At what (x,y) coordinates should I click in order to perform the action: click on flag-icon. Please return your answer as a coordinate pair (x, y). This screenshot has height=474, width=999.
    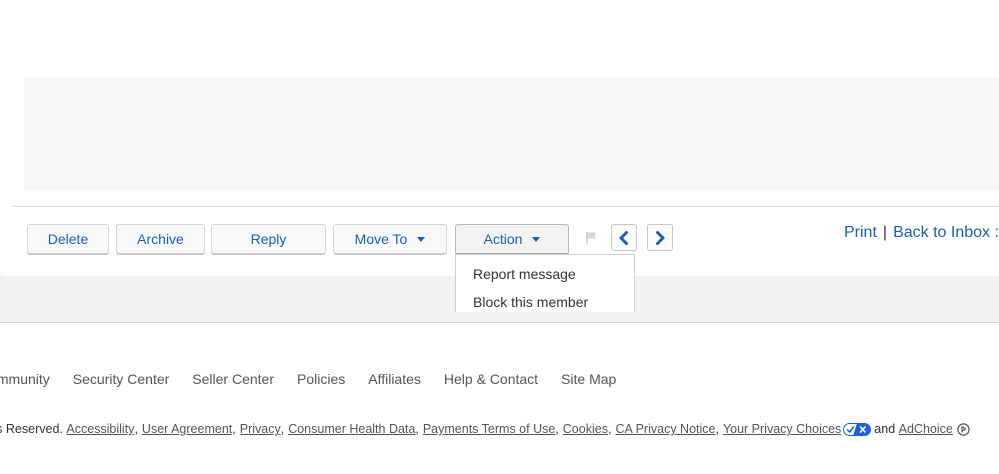
    Looking at the image, I should click on (591, 238).